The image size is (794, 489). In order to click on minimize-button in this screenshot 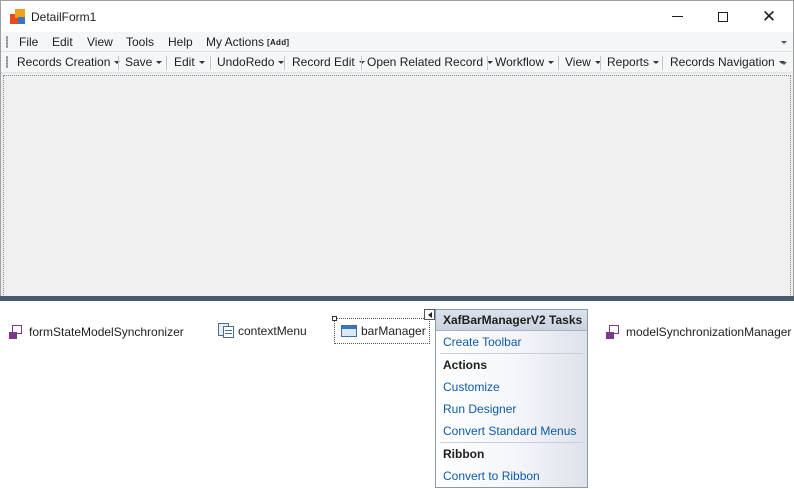, I will do `click(677, 16)`.